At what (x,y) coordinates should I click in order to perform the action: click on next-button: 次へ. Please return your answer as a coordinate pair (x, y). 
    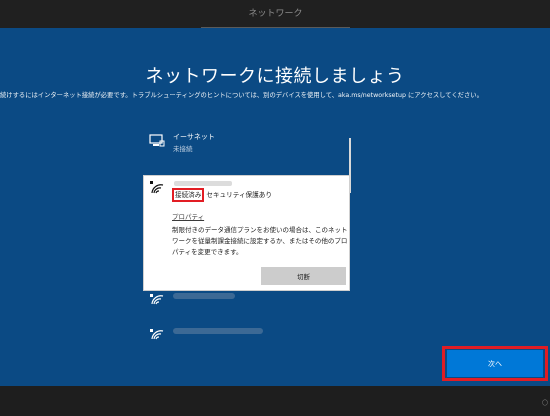
    Looking at the image, I should click on (495, 363).